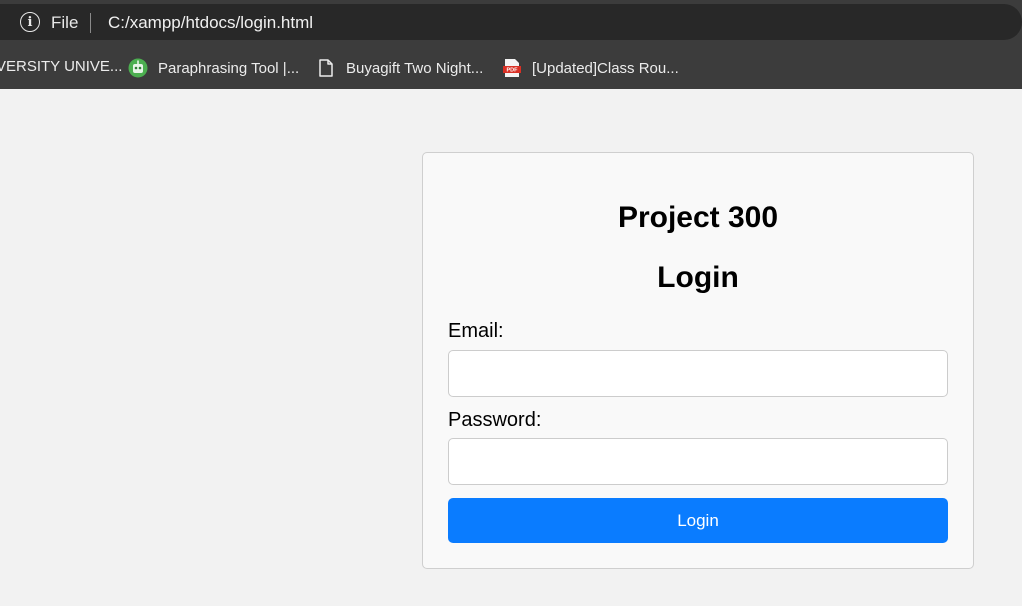 This screenshot has height=606, width=1022. Describe the element at coordinates (698, 217) in the screenshot. I see `project-title: Project 300` at that location.